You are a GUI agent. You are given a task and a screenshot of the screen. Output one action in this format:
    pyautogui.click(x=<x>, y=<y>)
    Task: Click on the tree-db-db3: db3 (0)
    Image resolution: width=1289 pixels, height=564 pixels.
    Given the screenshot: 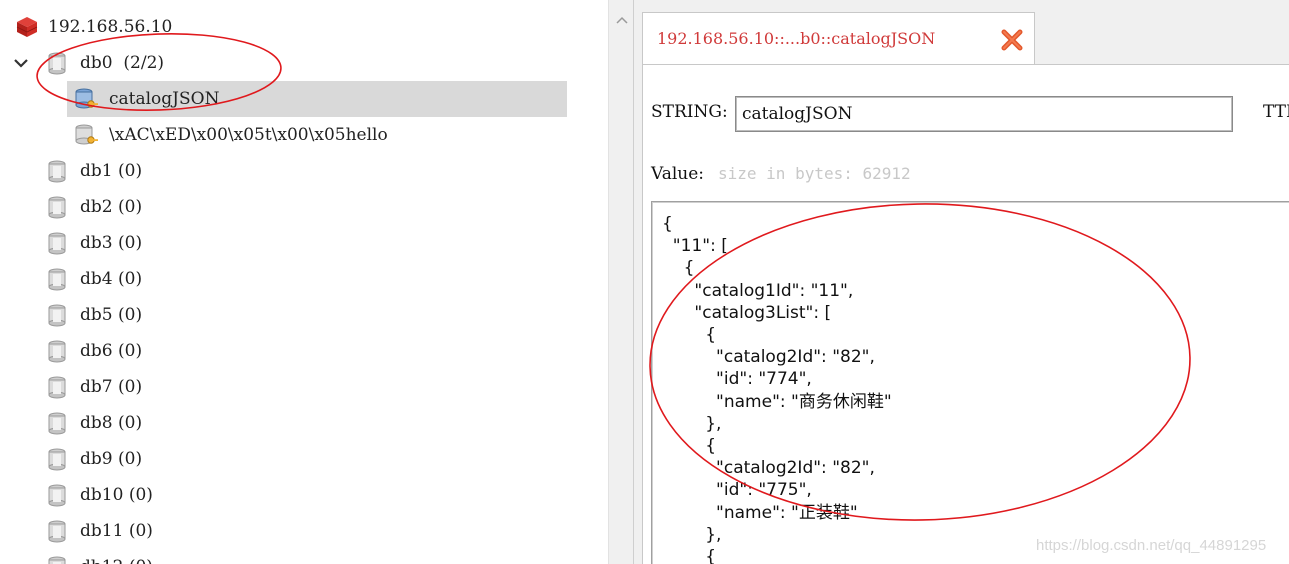 What is the action you would take?
    pyautogui.click(x=93, y=243)
    